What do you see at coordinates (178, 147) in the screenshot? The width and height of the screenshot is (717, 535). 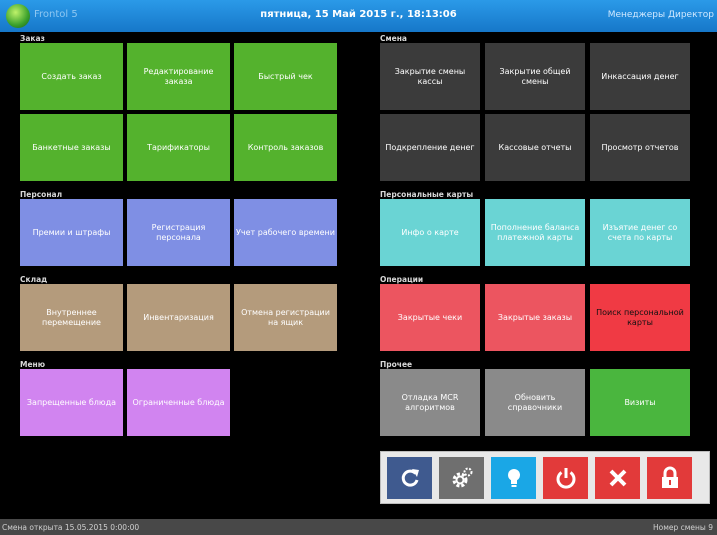 I see `tariffs-button: Тарификаторы` at bounding box center [178, 147].